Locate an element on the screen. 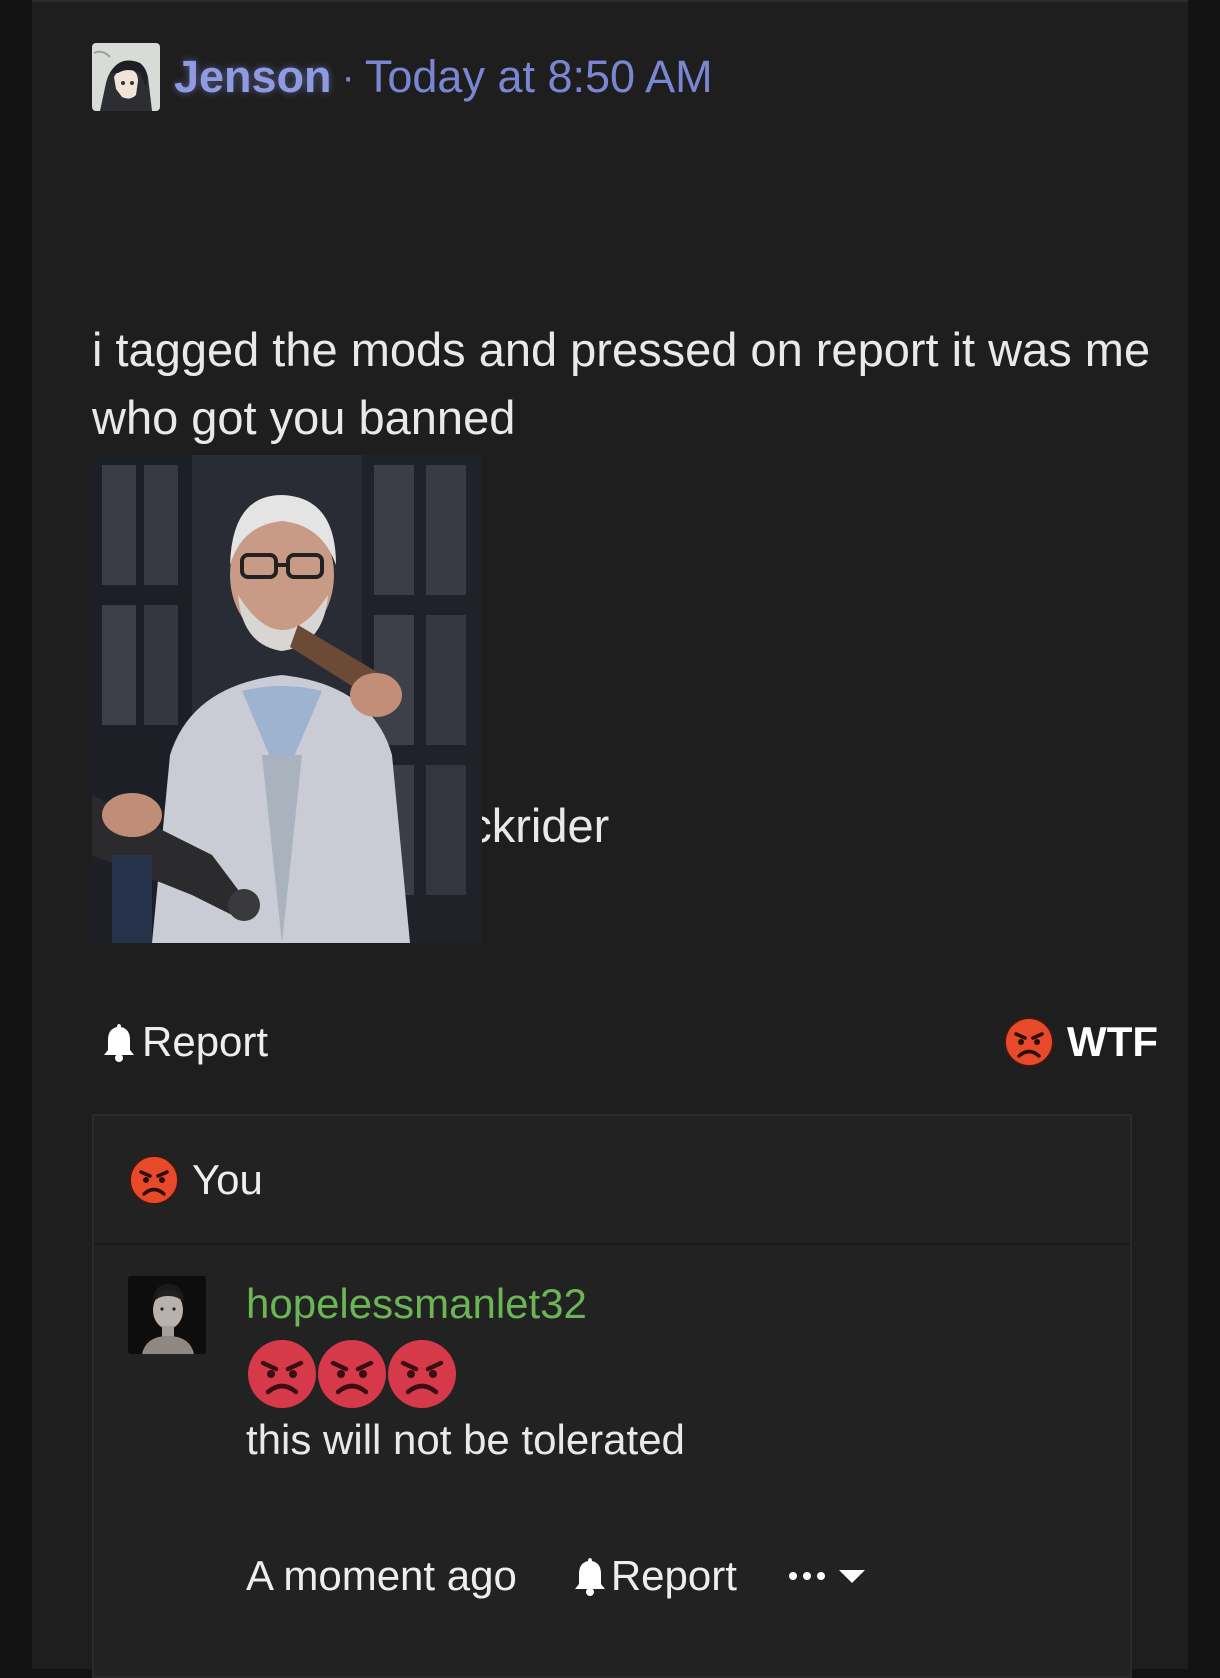  post-header: Jenson · Today at 8:50 AM is located at coordinates (402, 77).